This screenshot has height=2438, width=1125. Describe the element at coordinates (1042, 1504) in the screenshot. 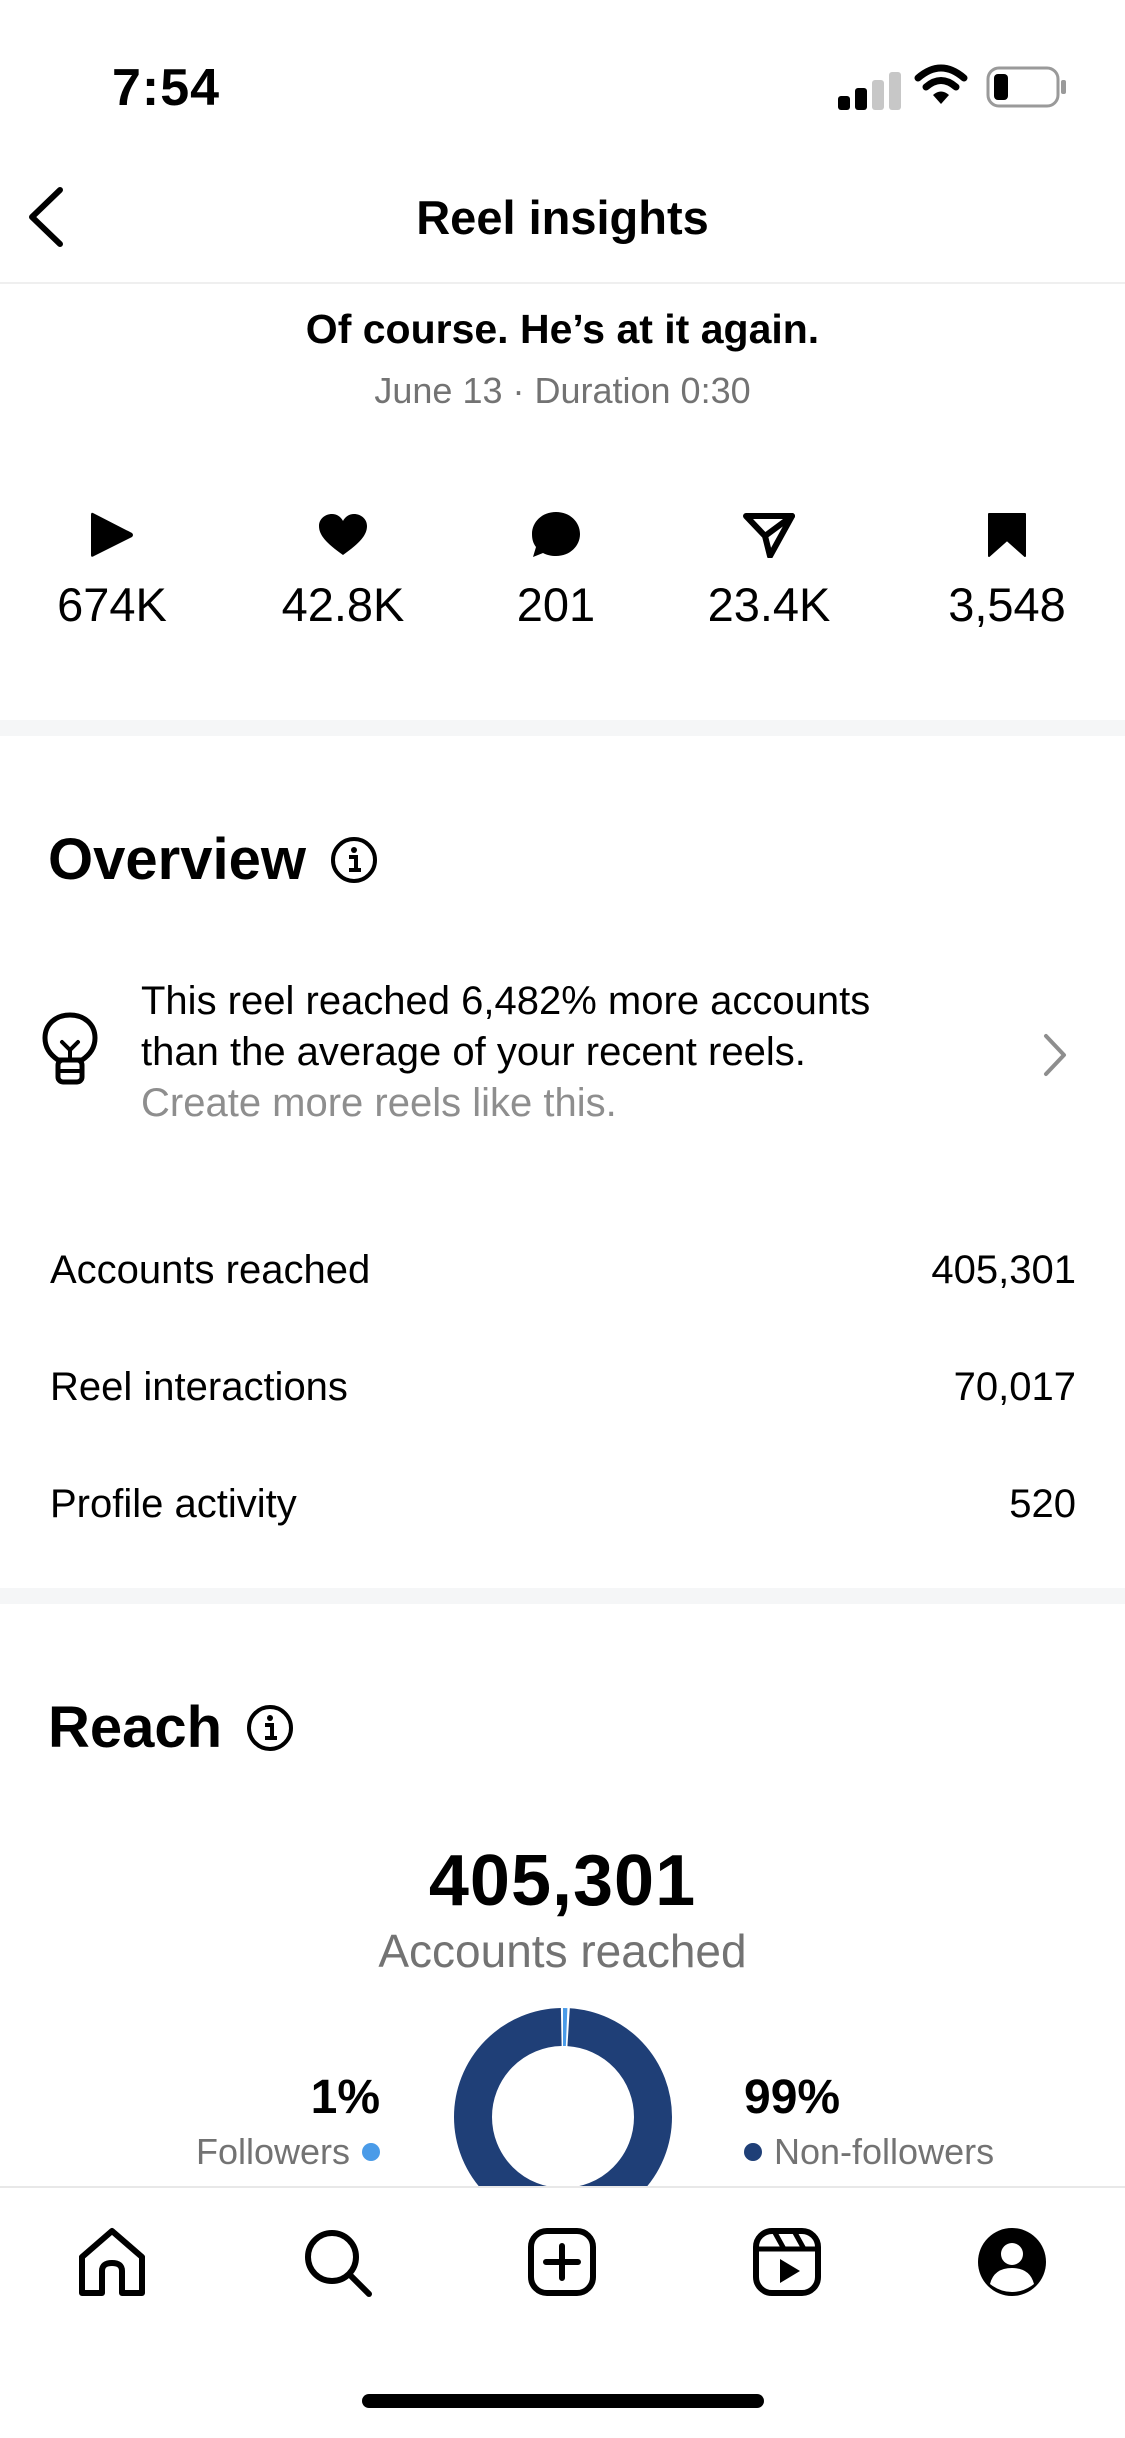

I see `metric-value: 520` at that location.